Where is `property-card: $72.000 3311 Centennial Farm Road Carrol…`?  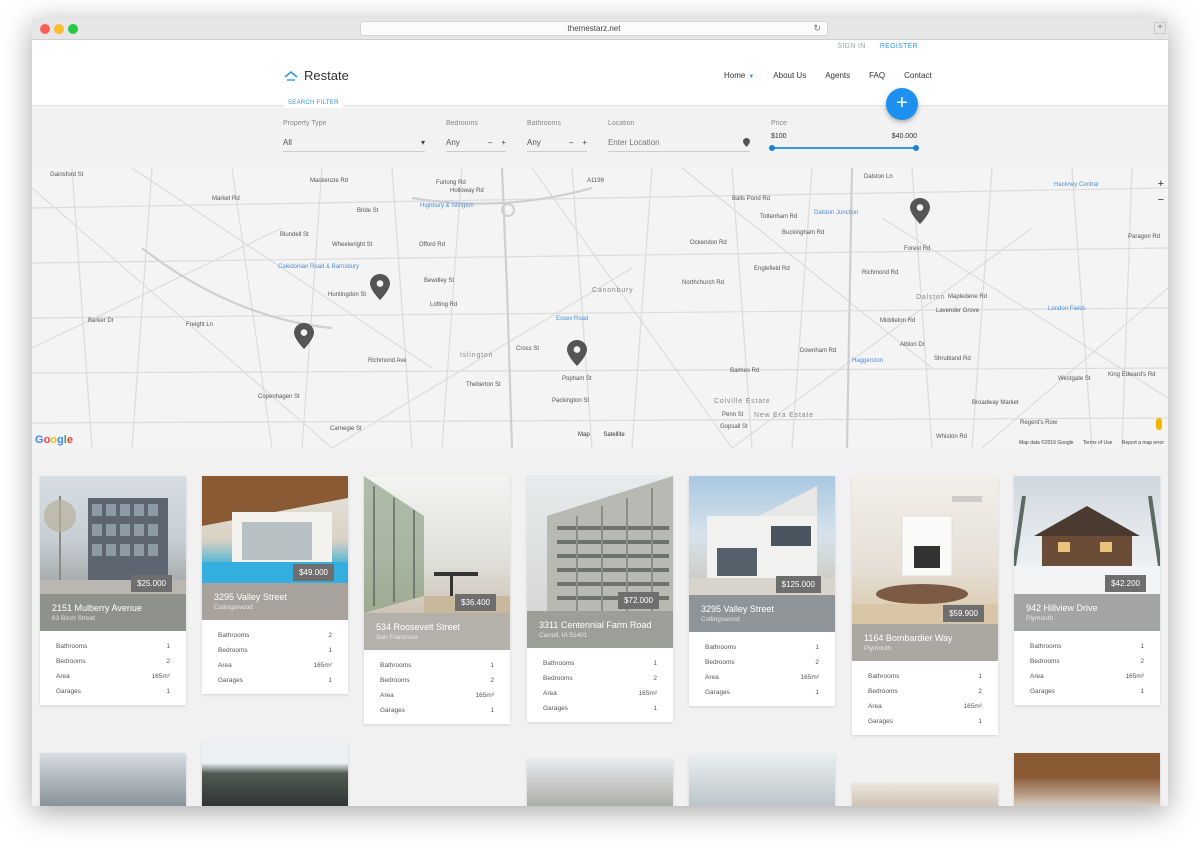
property-card: $72.000 3311 Centennial Farm Road Carrol… is located at coordinates (600, 599).